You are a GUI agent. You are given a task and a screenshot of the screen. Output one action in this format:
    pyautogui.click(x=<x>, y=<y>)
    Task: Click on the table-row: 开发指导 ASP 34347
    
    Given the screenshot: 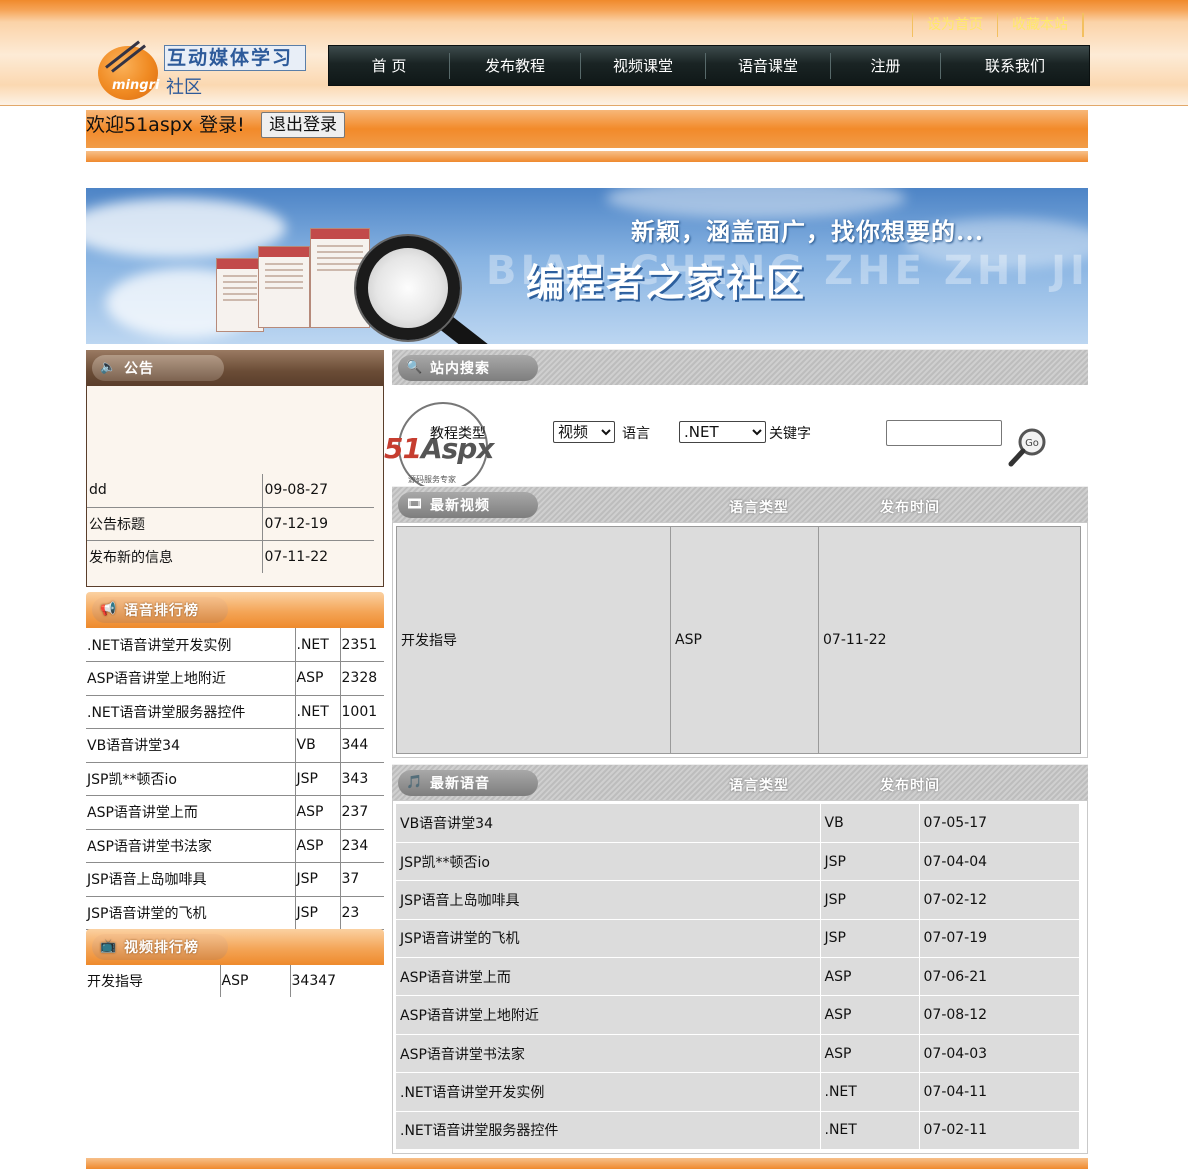 What is the action you would take?
    pyautogui.click(x=235, y=981)
    